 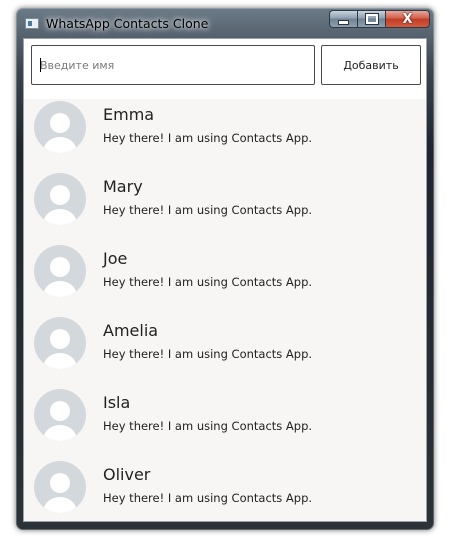 I want to click on minimize-button, so click(x=343, y=19).